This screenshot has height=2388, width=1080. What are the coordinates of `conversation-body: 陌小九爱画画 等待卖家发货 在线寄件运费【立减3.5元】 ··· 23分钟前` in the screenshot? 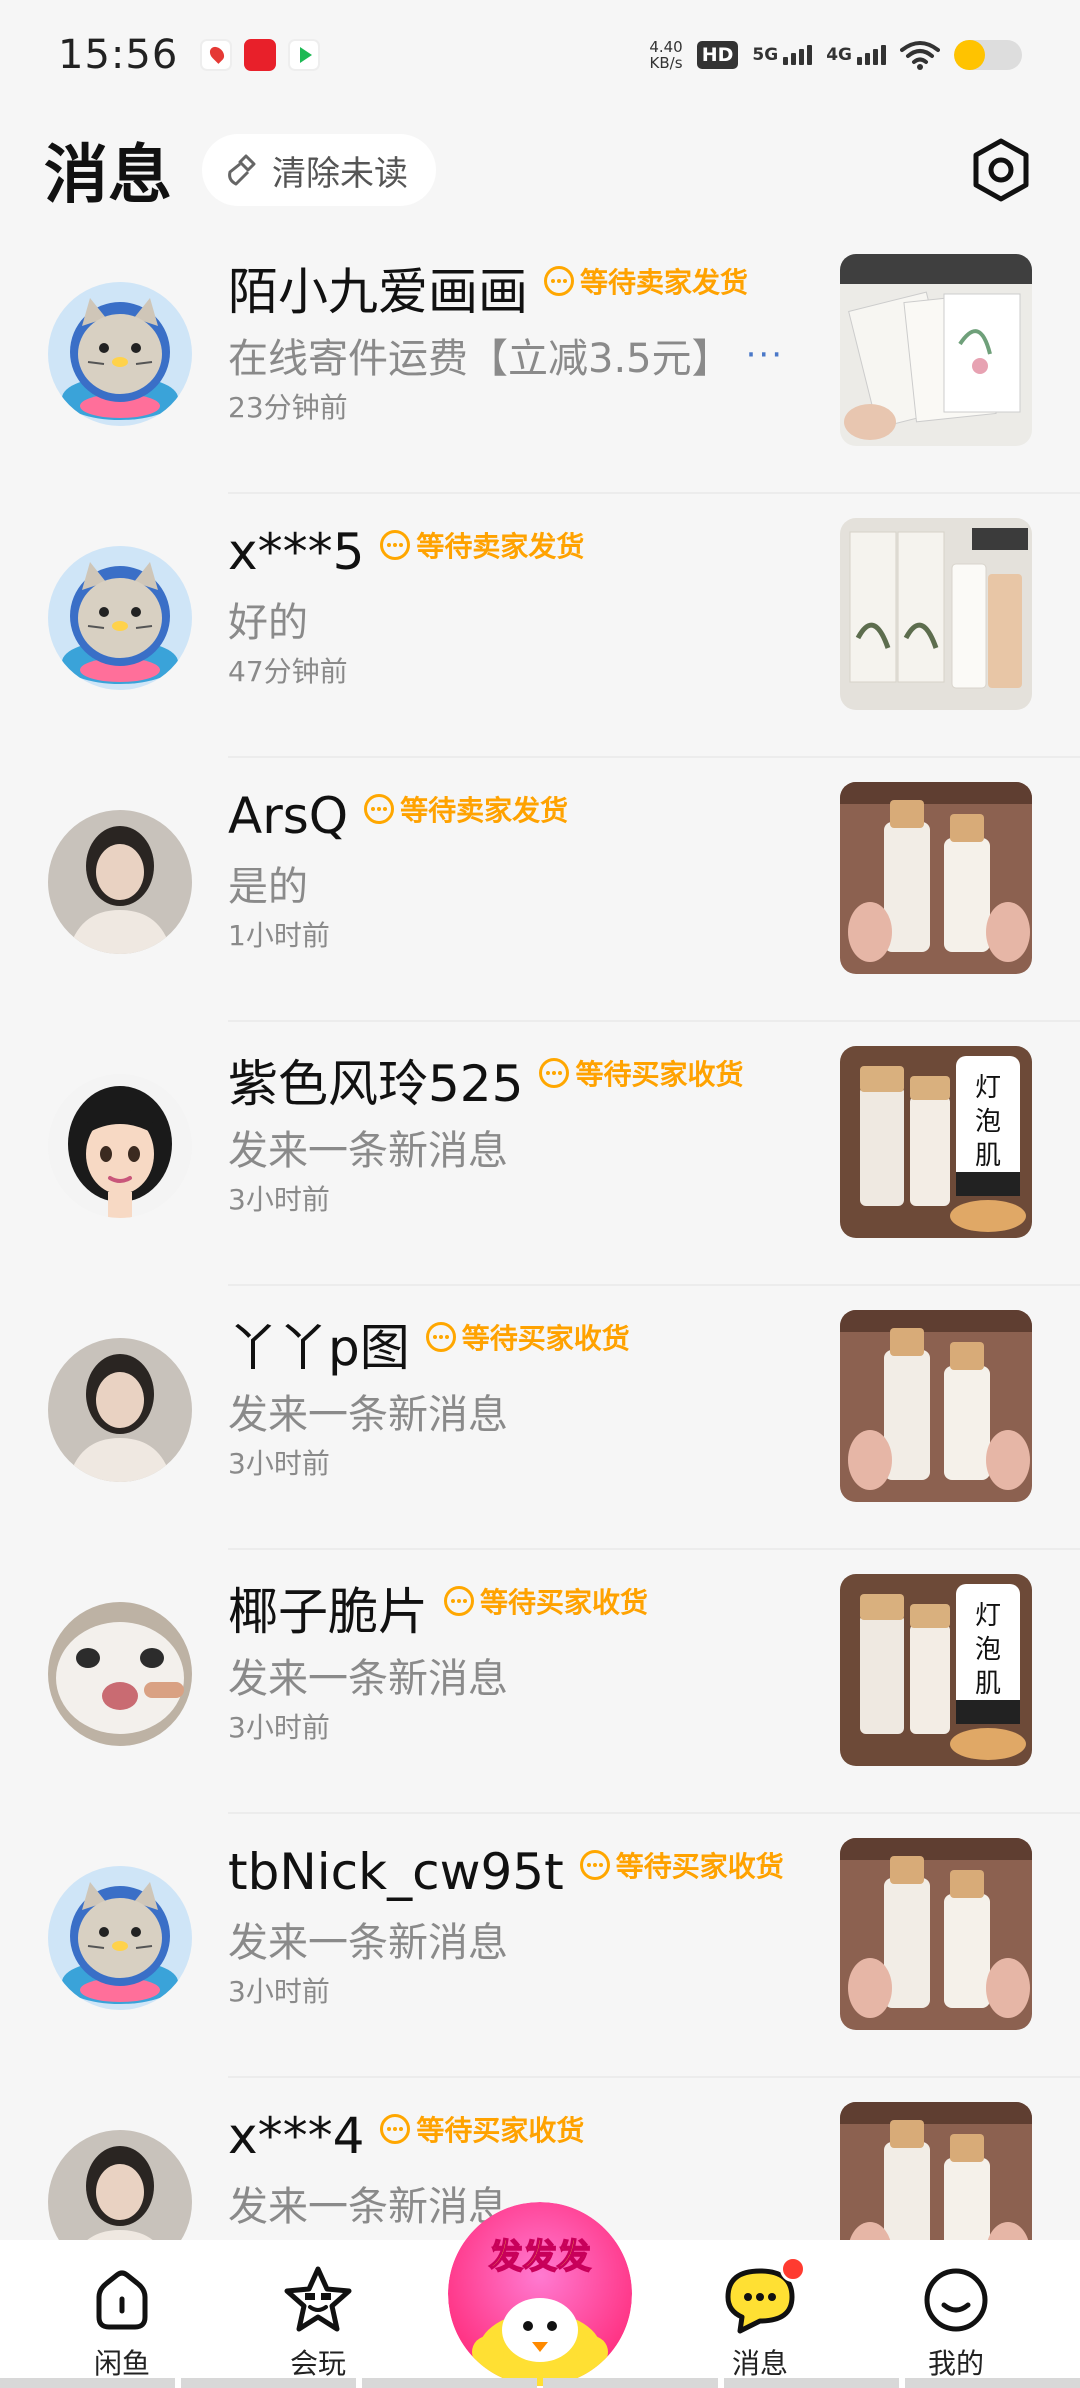 It's located at (518, 339).